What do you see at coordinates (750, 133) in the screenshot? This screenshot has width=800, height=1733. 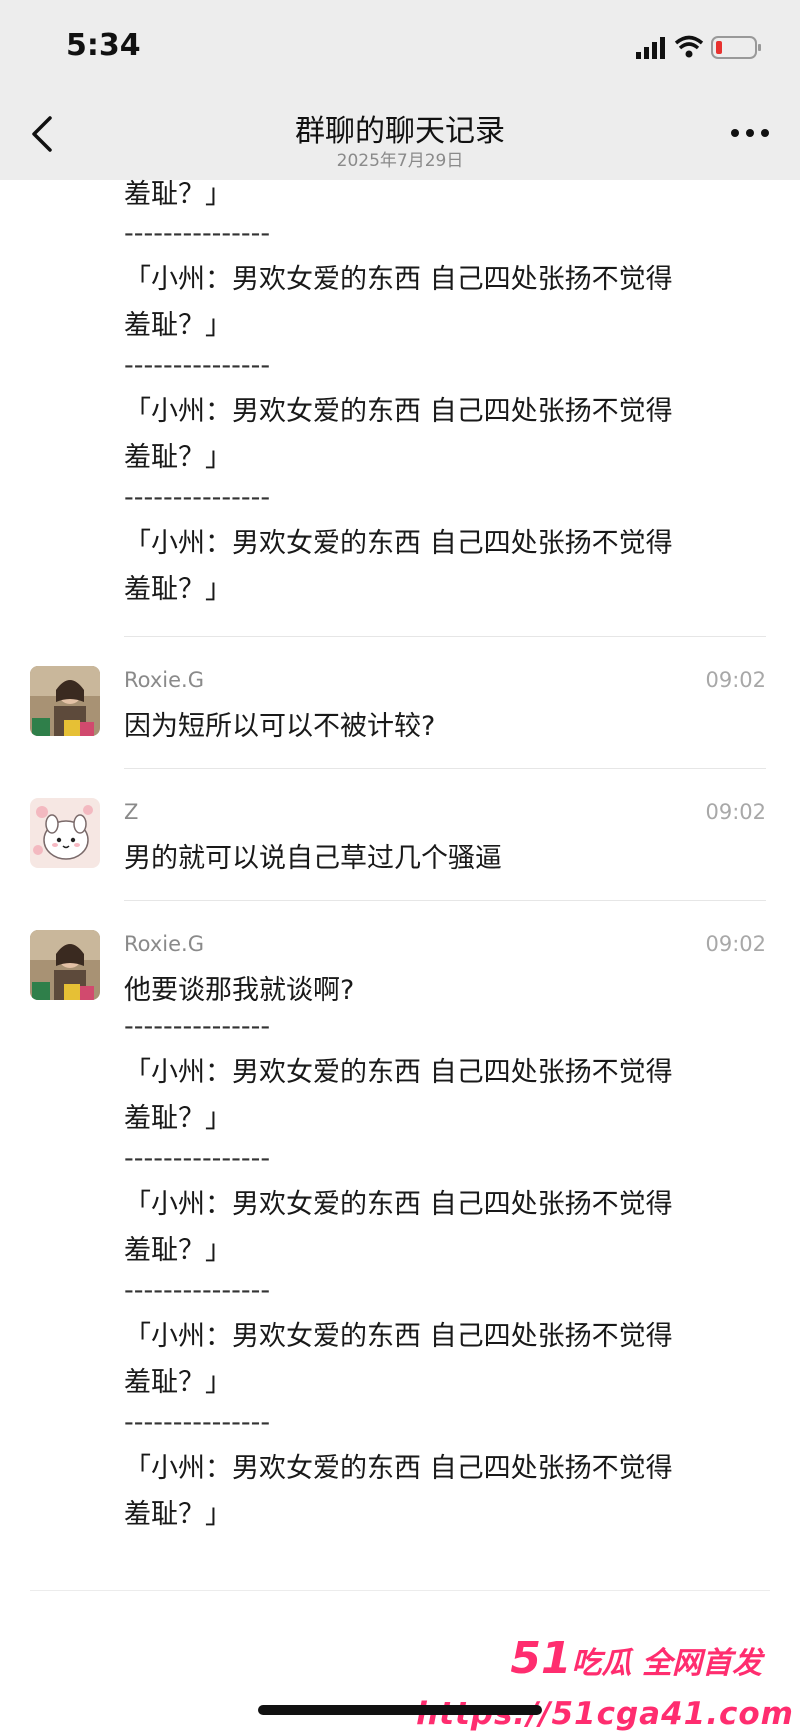 I see `more-options-icon` at bounding box center [750, 133].